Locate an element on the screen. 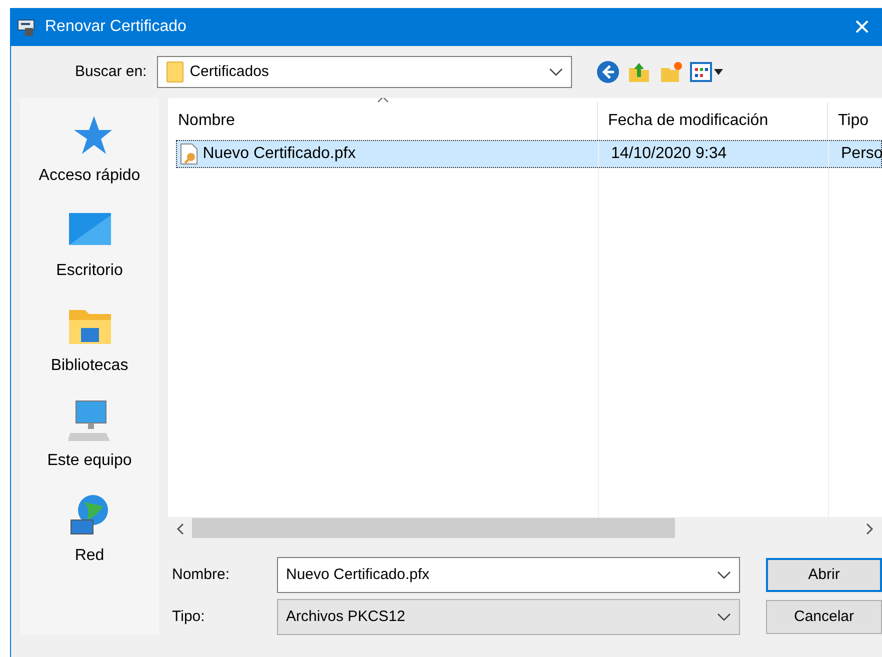 The image size is (882, 657). sidebar-item: Red is located at coordinates (89, 539).